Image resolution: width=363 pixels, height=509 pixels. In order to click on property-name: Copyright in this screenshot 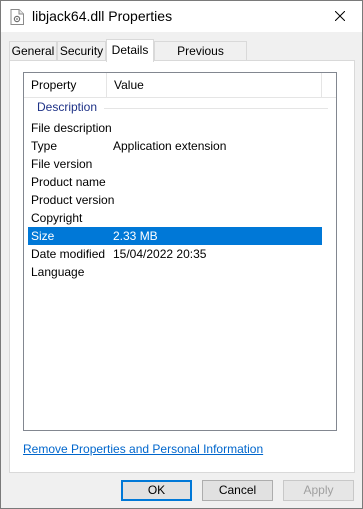, I will do `click(57, 218)`.